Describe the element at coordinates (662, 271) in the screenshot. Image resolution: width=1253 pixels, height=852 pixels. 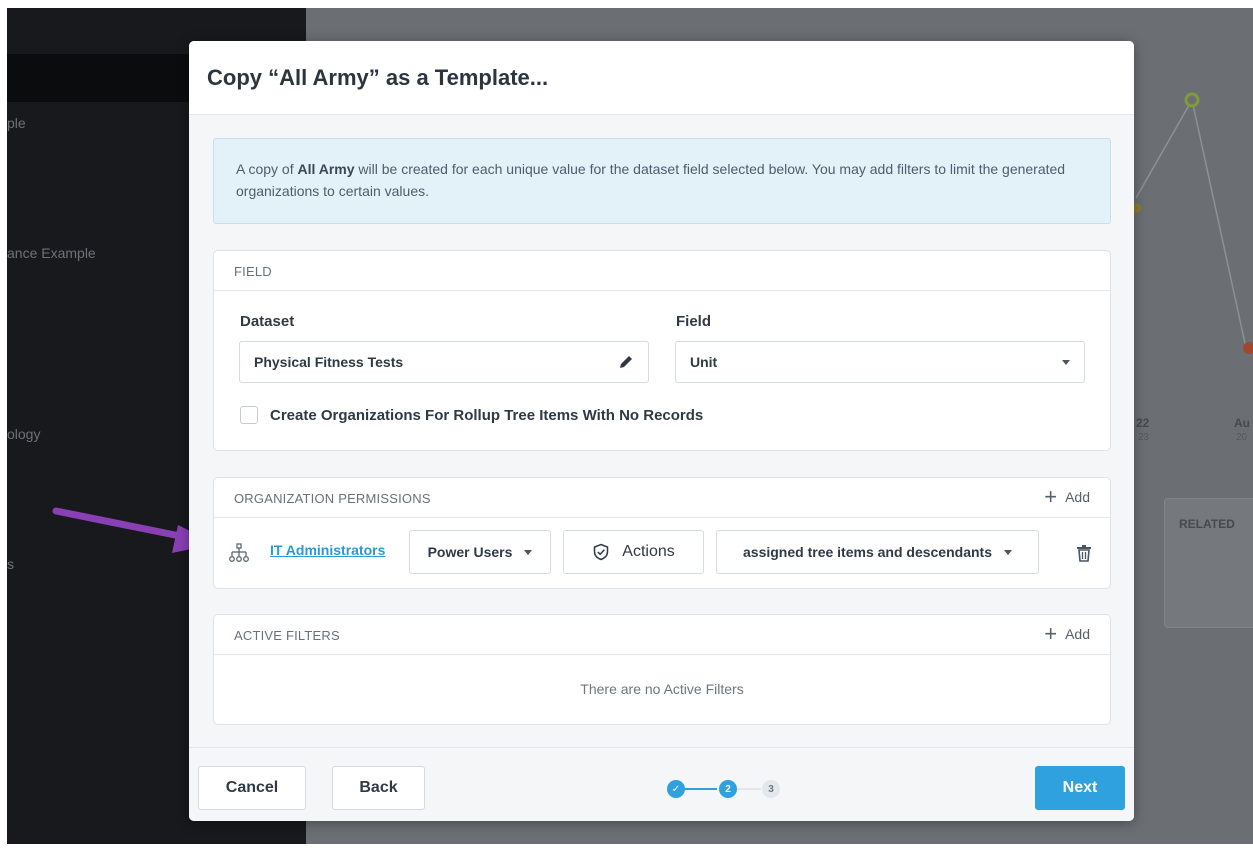
I see `field-panel-header: FIELD` at that location.